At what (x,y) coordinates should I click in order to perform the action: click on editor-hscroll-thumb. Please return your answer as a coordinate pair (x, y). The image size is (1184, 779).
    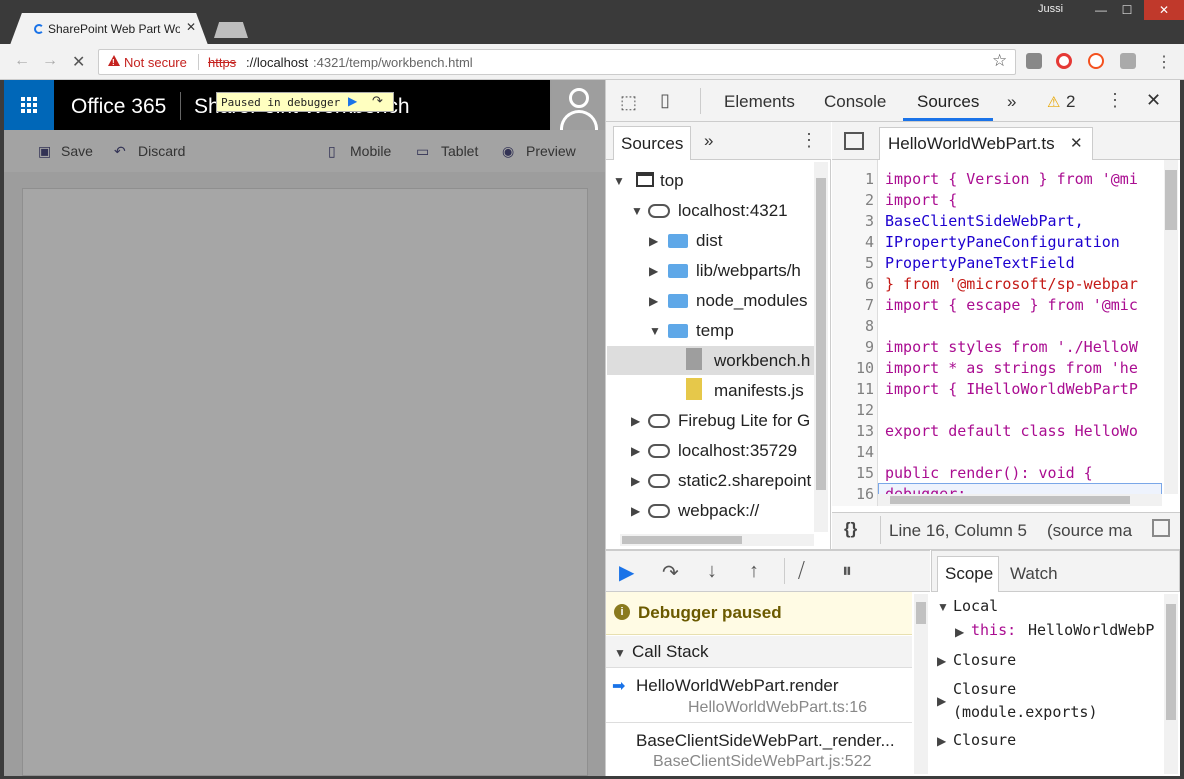
    Looking at the image, I should click on (1010, 500).